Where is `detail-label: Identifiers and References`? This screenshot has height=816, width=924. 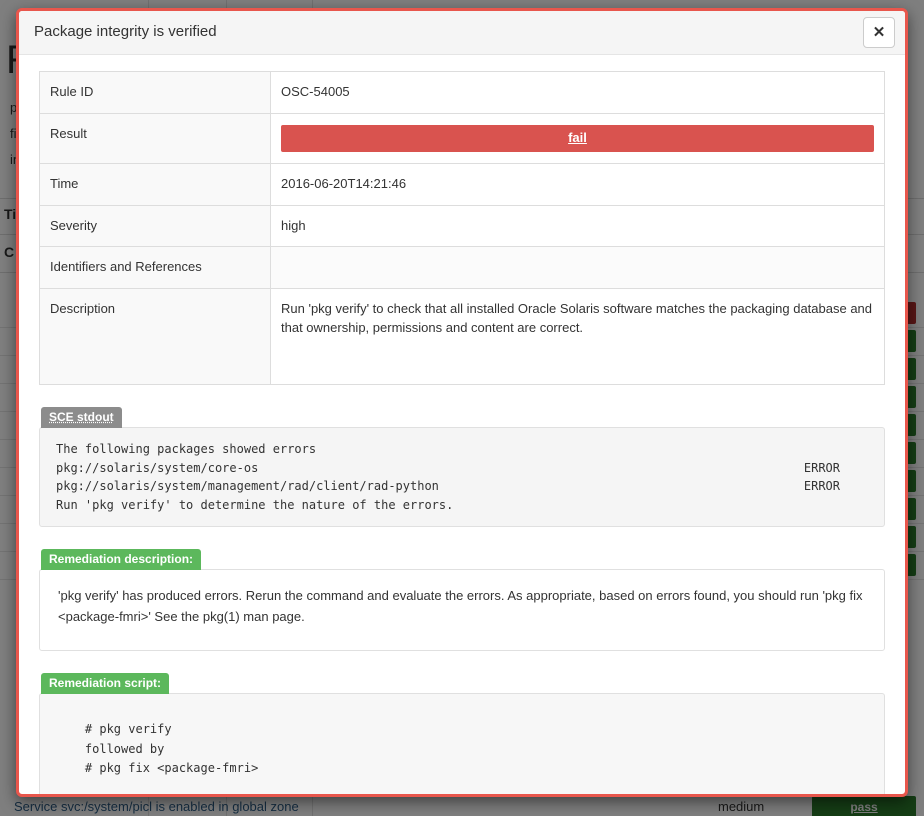 detail-label: Identifiers and References is located at coordinates (155, 267).